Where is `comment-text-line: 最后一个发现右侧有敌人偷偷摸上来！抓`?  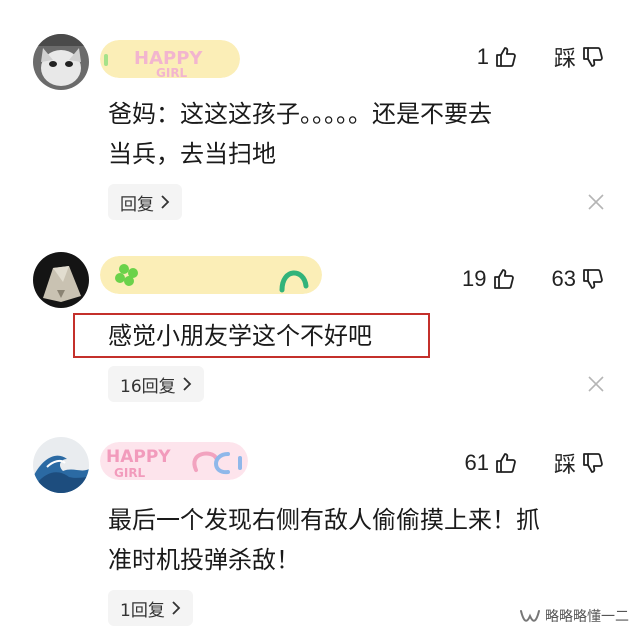 comment-text-line: 最后一个发现右侧有敌人偷偷摸上来！抓 is located at coordinates (324, 520).